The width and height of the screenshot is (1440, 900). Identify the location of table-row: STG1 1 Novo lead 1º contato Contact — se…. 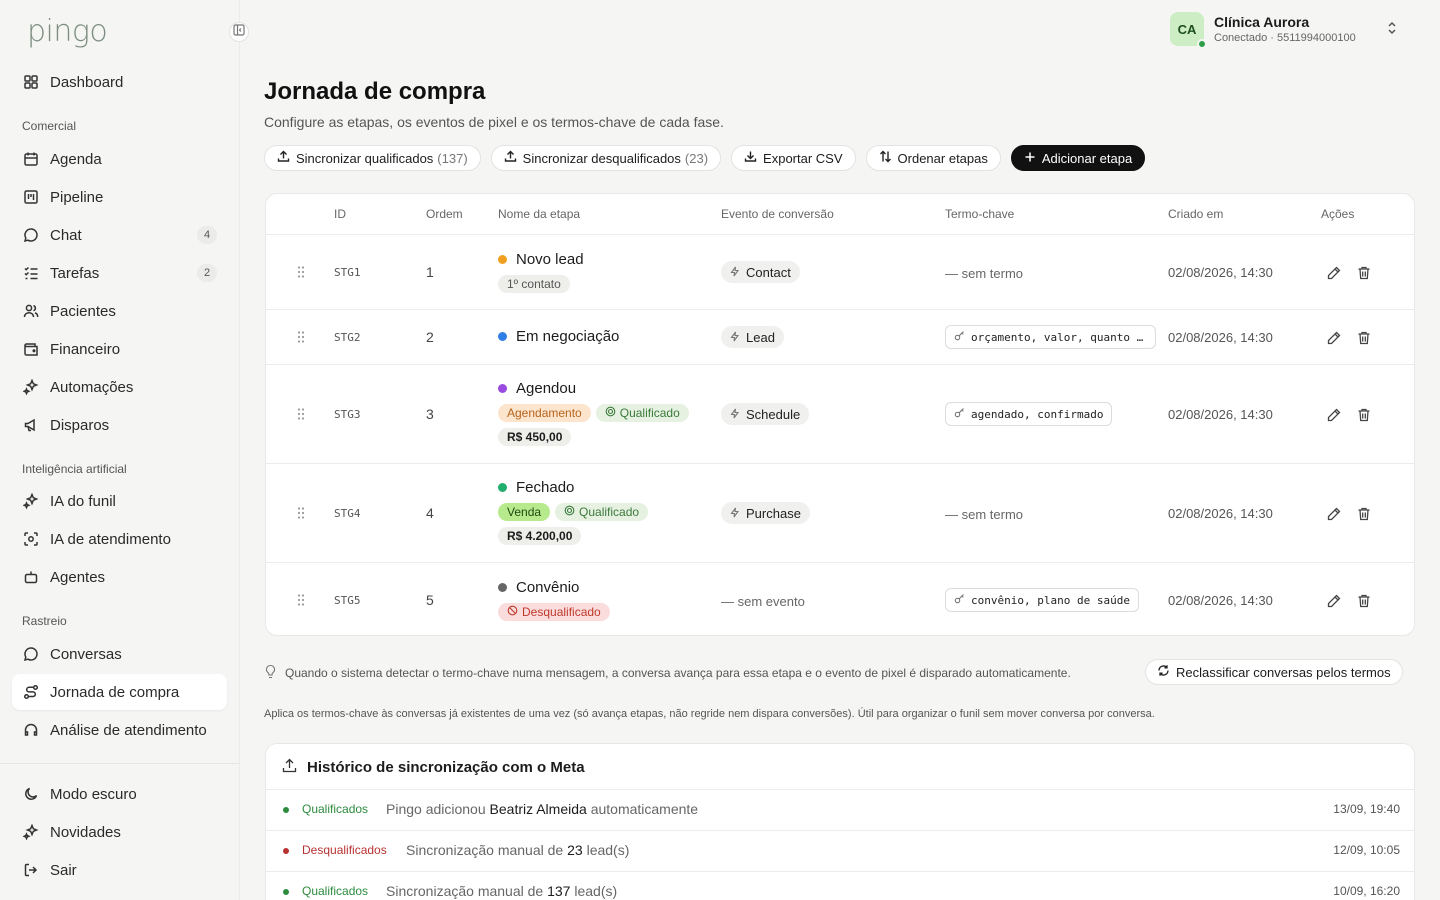
(840, 271).